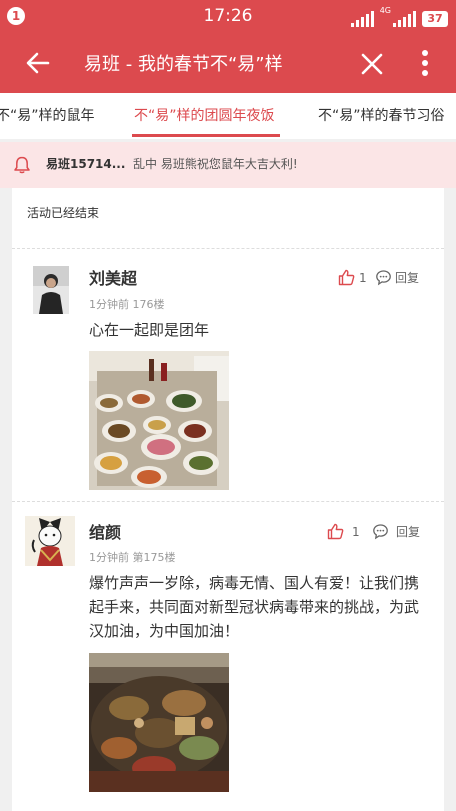  I want to click on post-meta: 1分钟前 176楼, so click(127, 304).